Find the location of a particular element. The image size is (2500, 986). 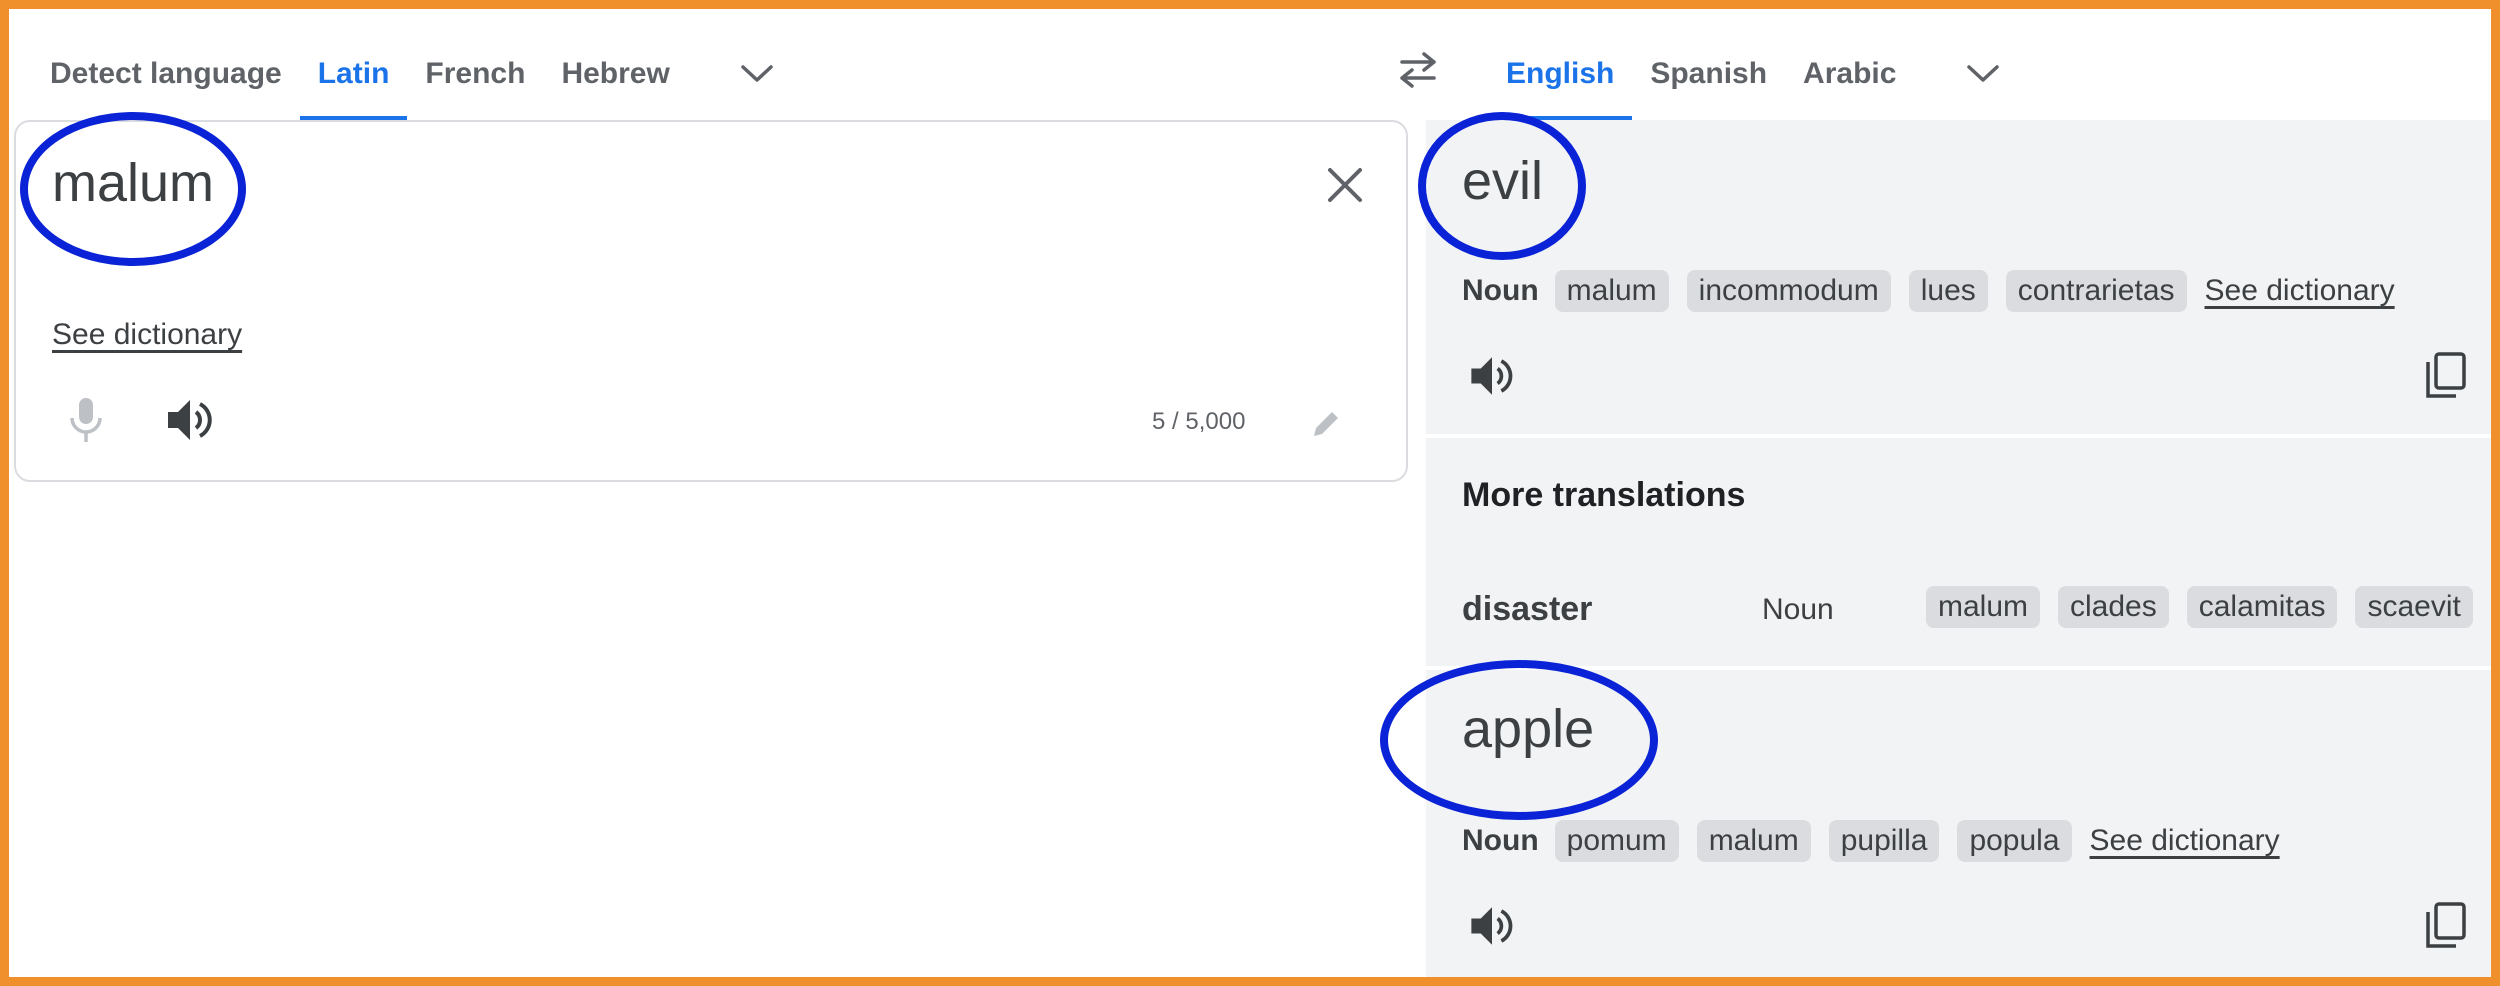

translation-result-word: evil is located at coordinates (1503, 181).